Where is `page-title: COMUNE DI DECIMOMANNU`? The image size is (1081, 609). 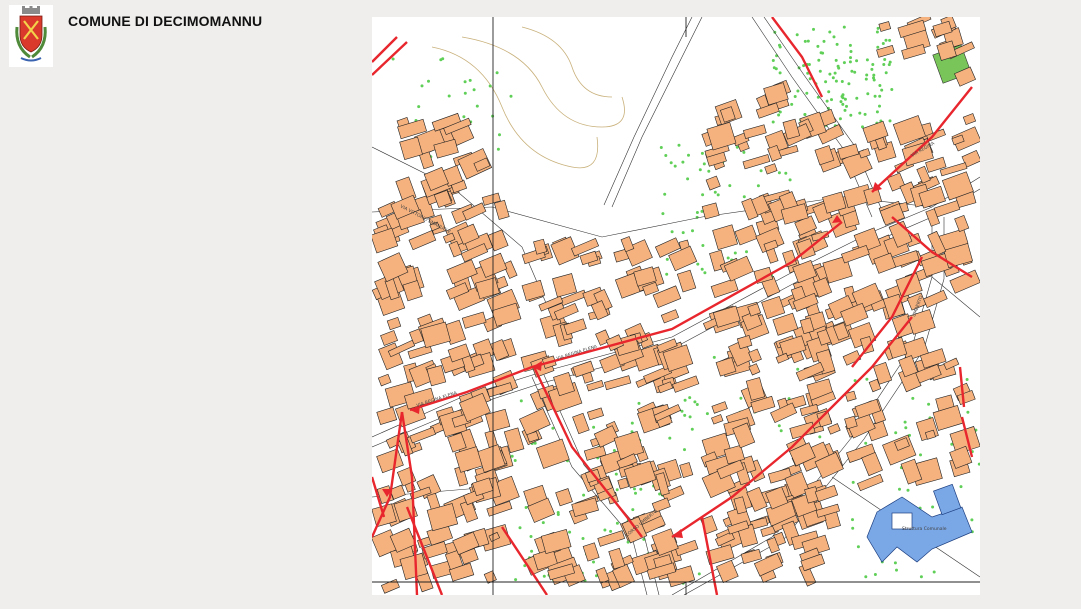
page-title: COMUNE DI DECIMOMANNU is located at coordinates (165, 21).